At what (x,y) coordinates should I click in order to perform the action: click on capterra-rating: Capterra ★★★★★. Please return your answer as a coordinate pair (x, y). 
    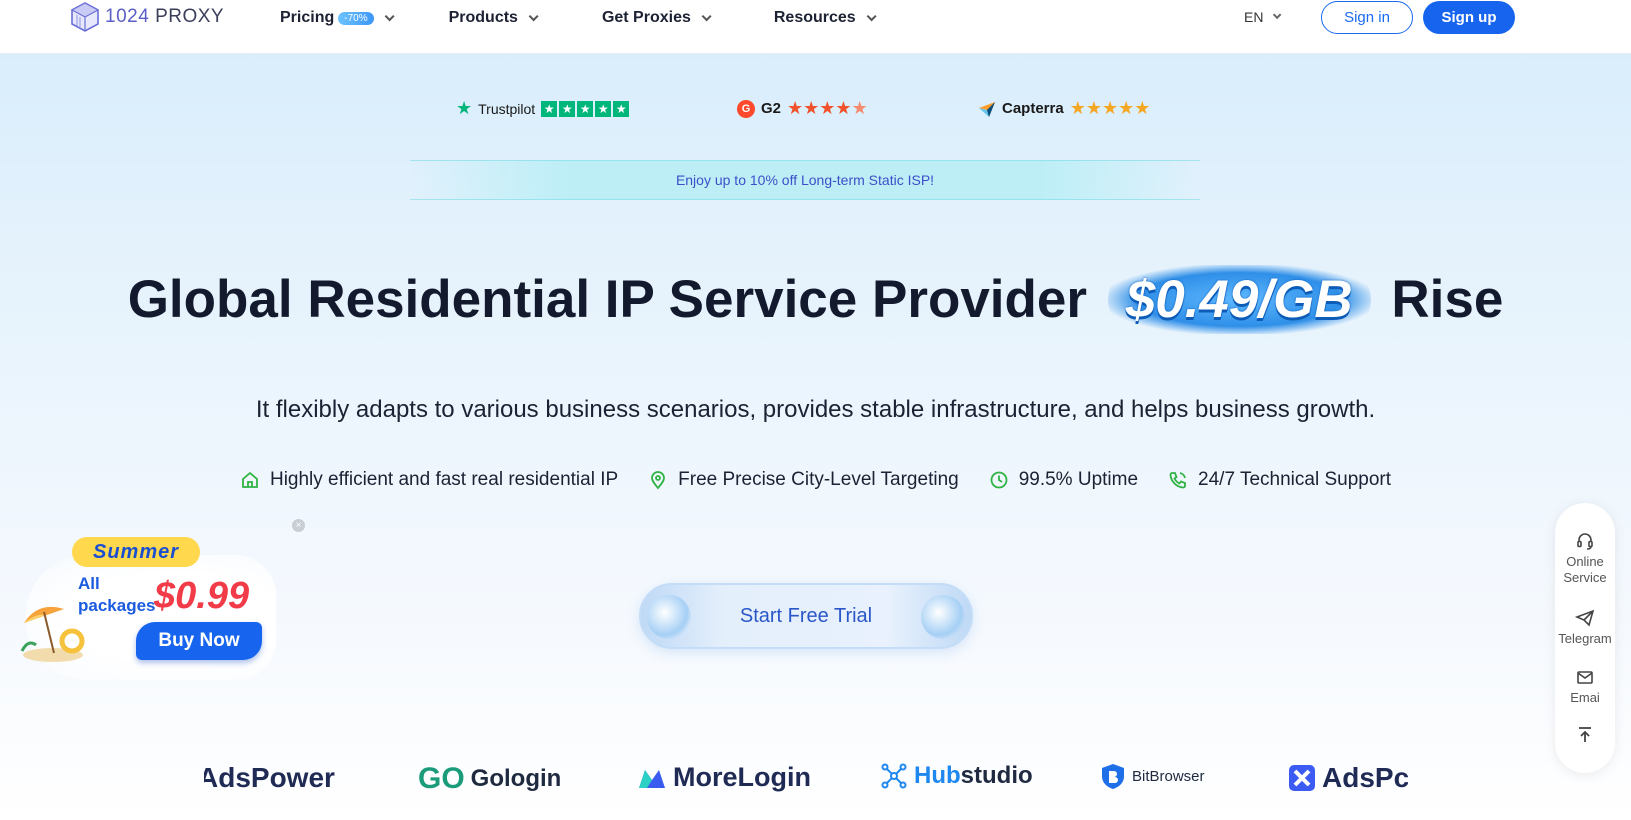
    Looking at the image, I should click on (1064, 108).